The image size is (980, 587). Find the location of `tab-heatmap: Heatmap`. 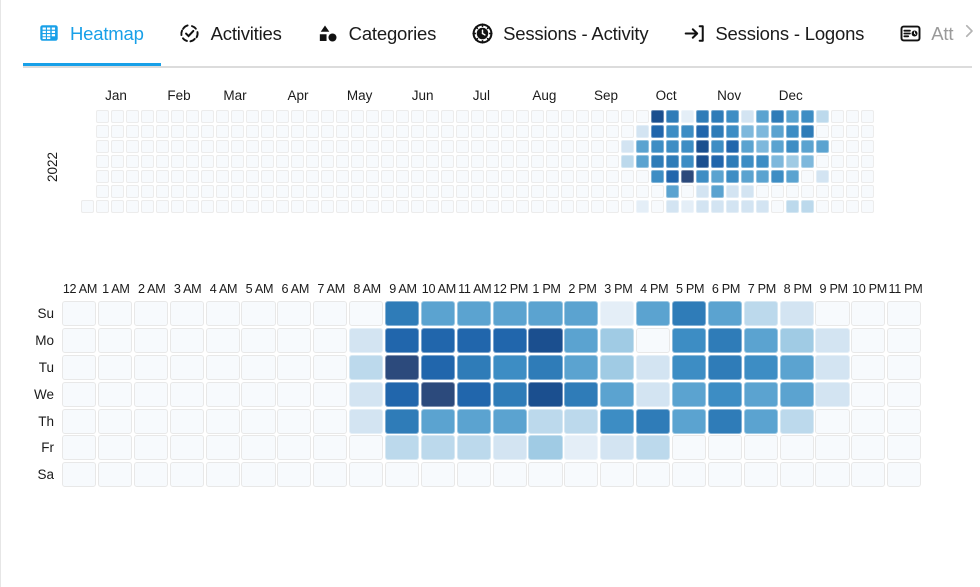

tab-heatmap: Heatmap is located at coordinates (92, 33).